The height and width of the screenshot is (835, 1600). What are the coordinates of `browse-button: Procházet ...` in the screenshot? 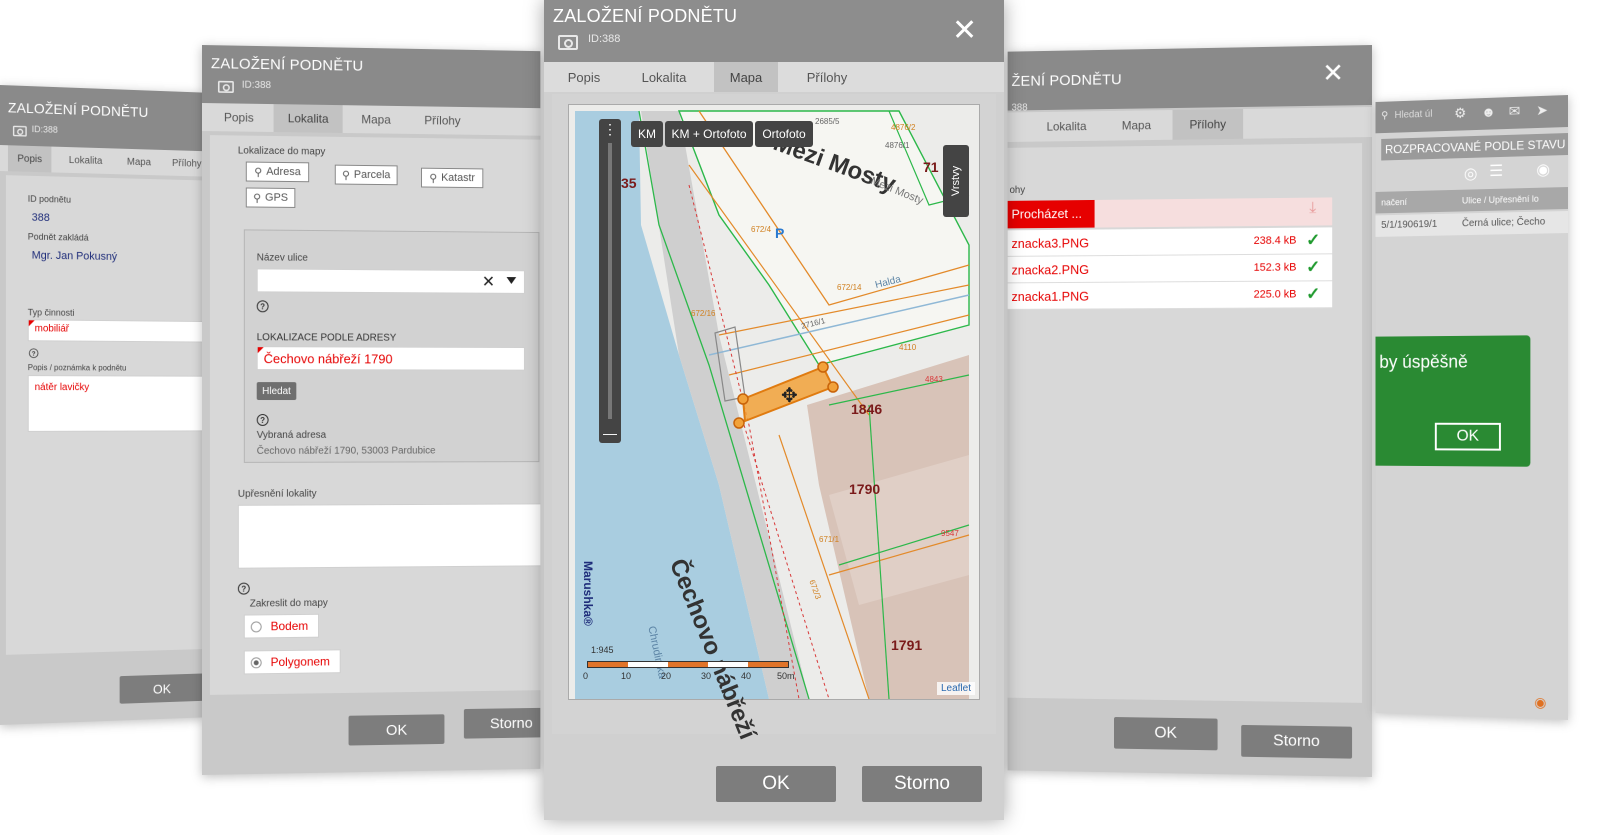 It's located at (1051, 214).